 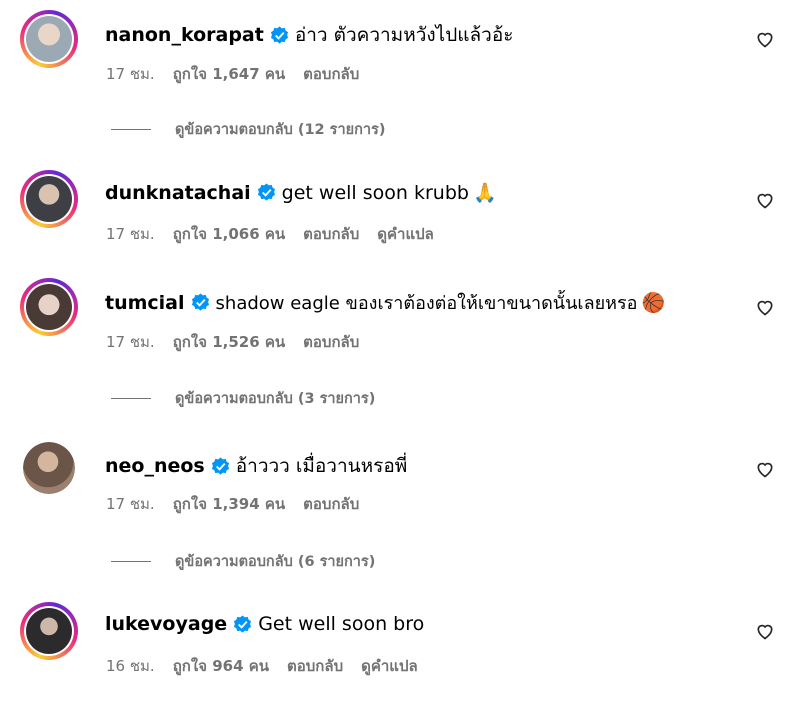 What do you see at coordinates (404, 35) in the screenshot?
I see `comment-text: อ่าว ตัวความหวังไปแล้วอ้ะ` at bounding box center [404, 35].